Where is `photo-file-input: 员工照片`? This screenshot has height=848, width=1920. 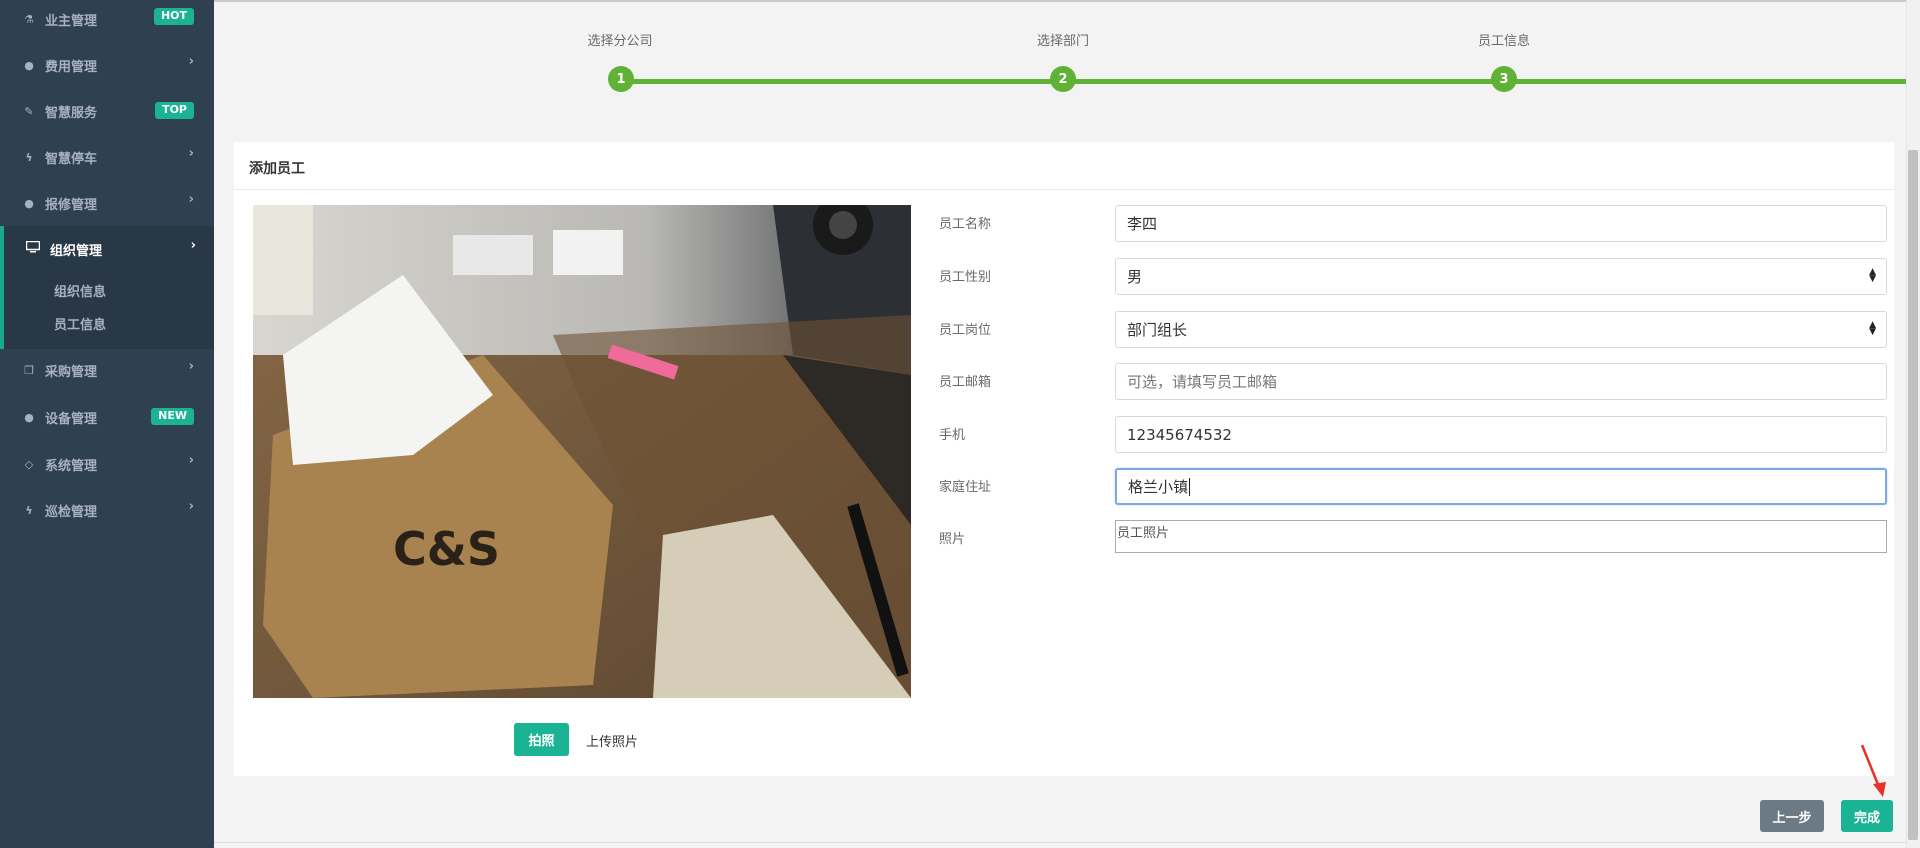 photo-file-input: 员工照片 is located at coordinates (1501, 536).